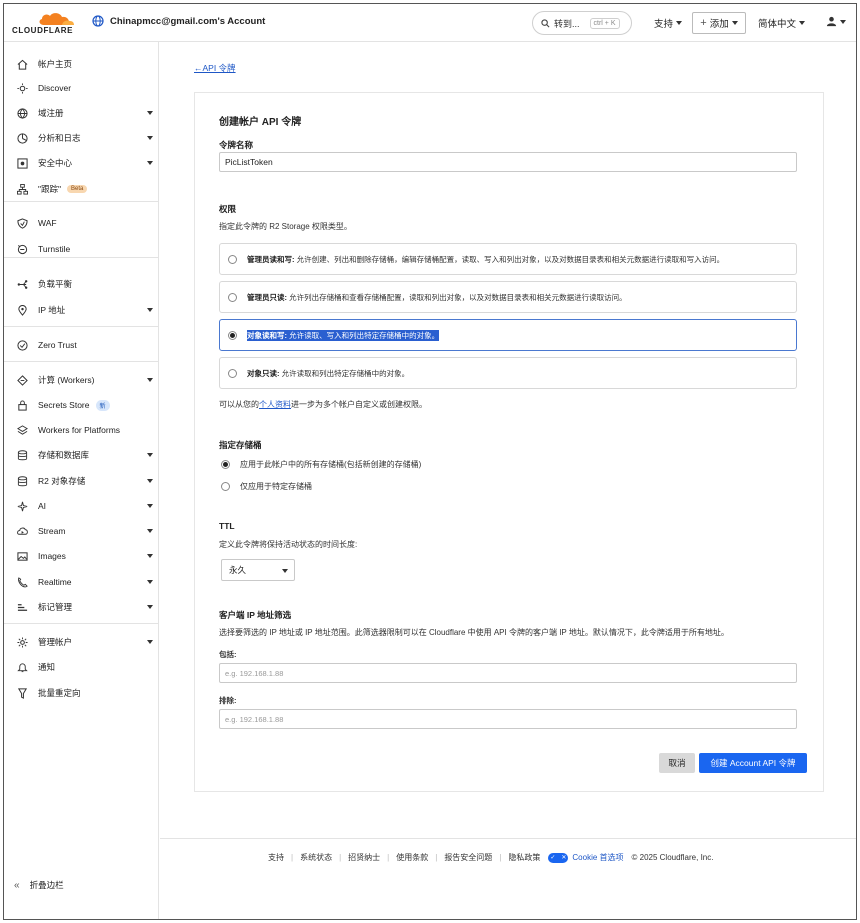  Describe the element at coordinates (597, 857) in the screenshot. I see `cookie-preferences-link: Cookie 首选项` at that location.